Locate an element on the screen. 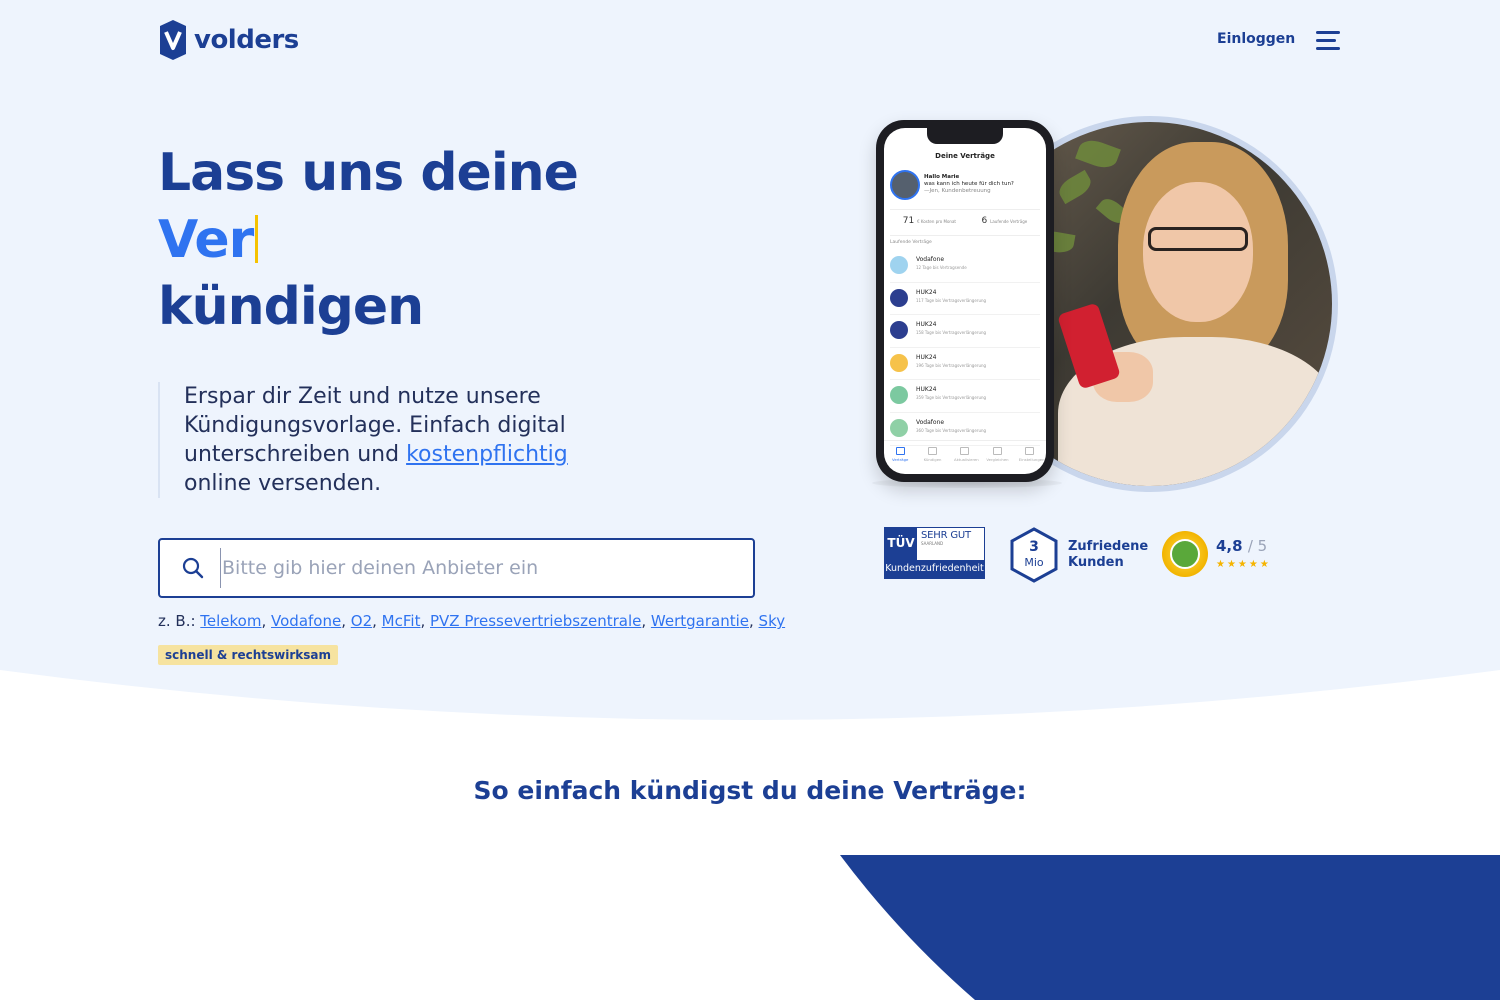 The width and height of the screenshot is (1500, 1000). customers-label-2: Kunden is located at coordinates (1096, 562).